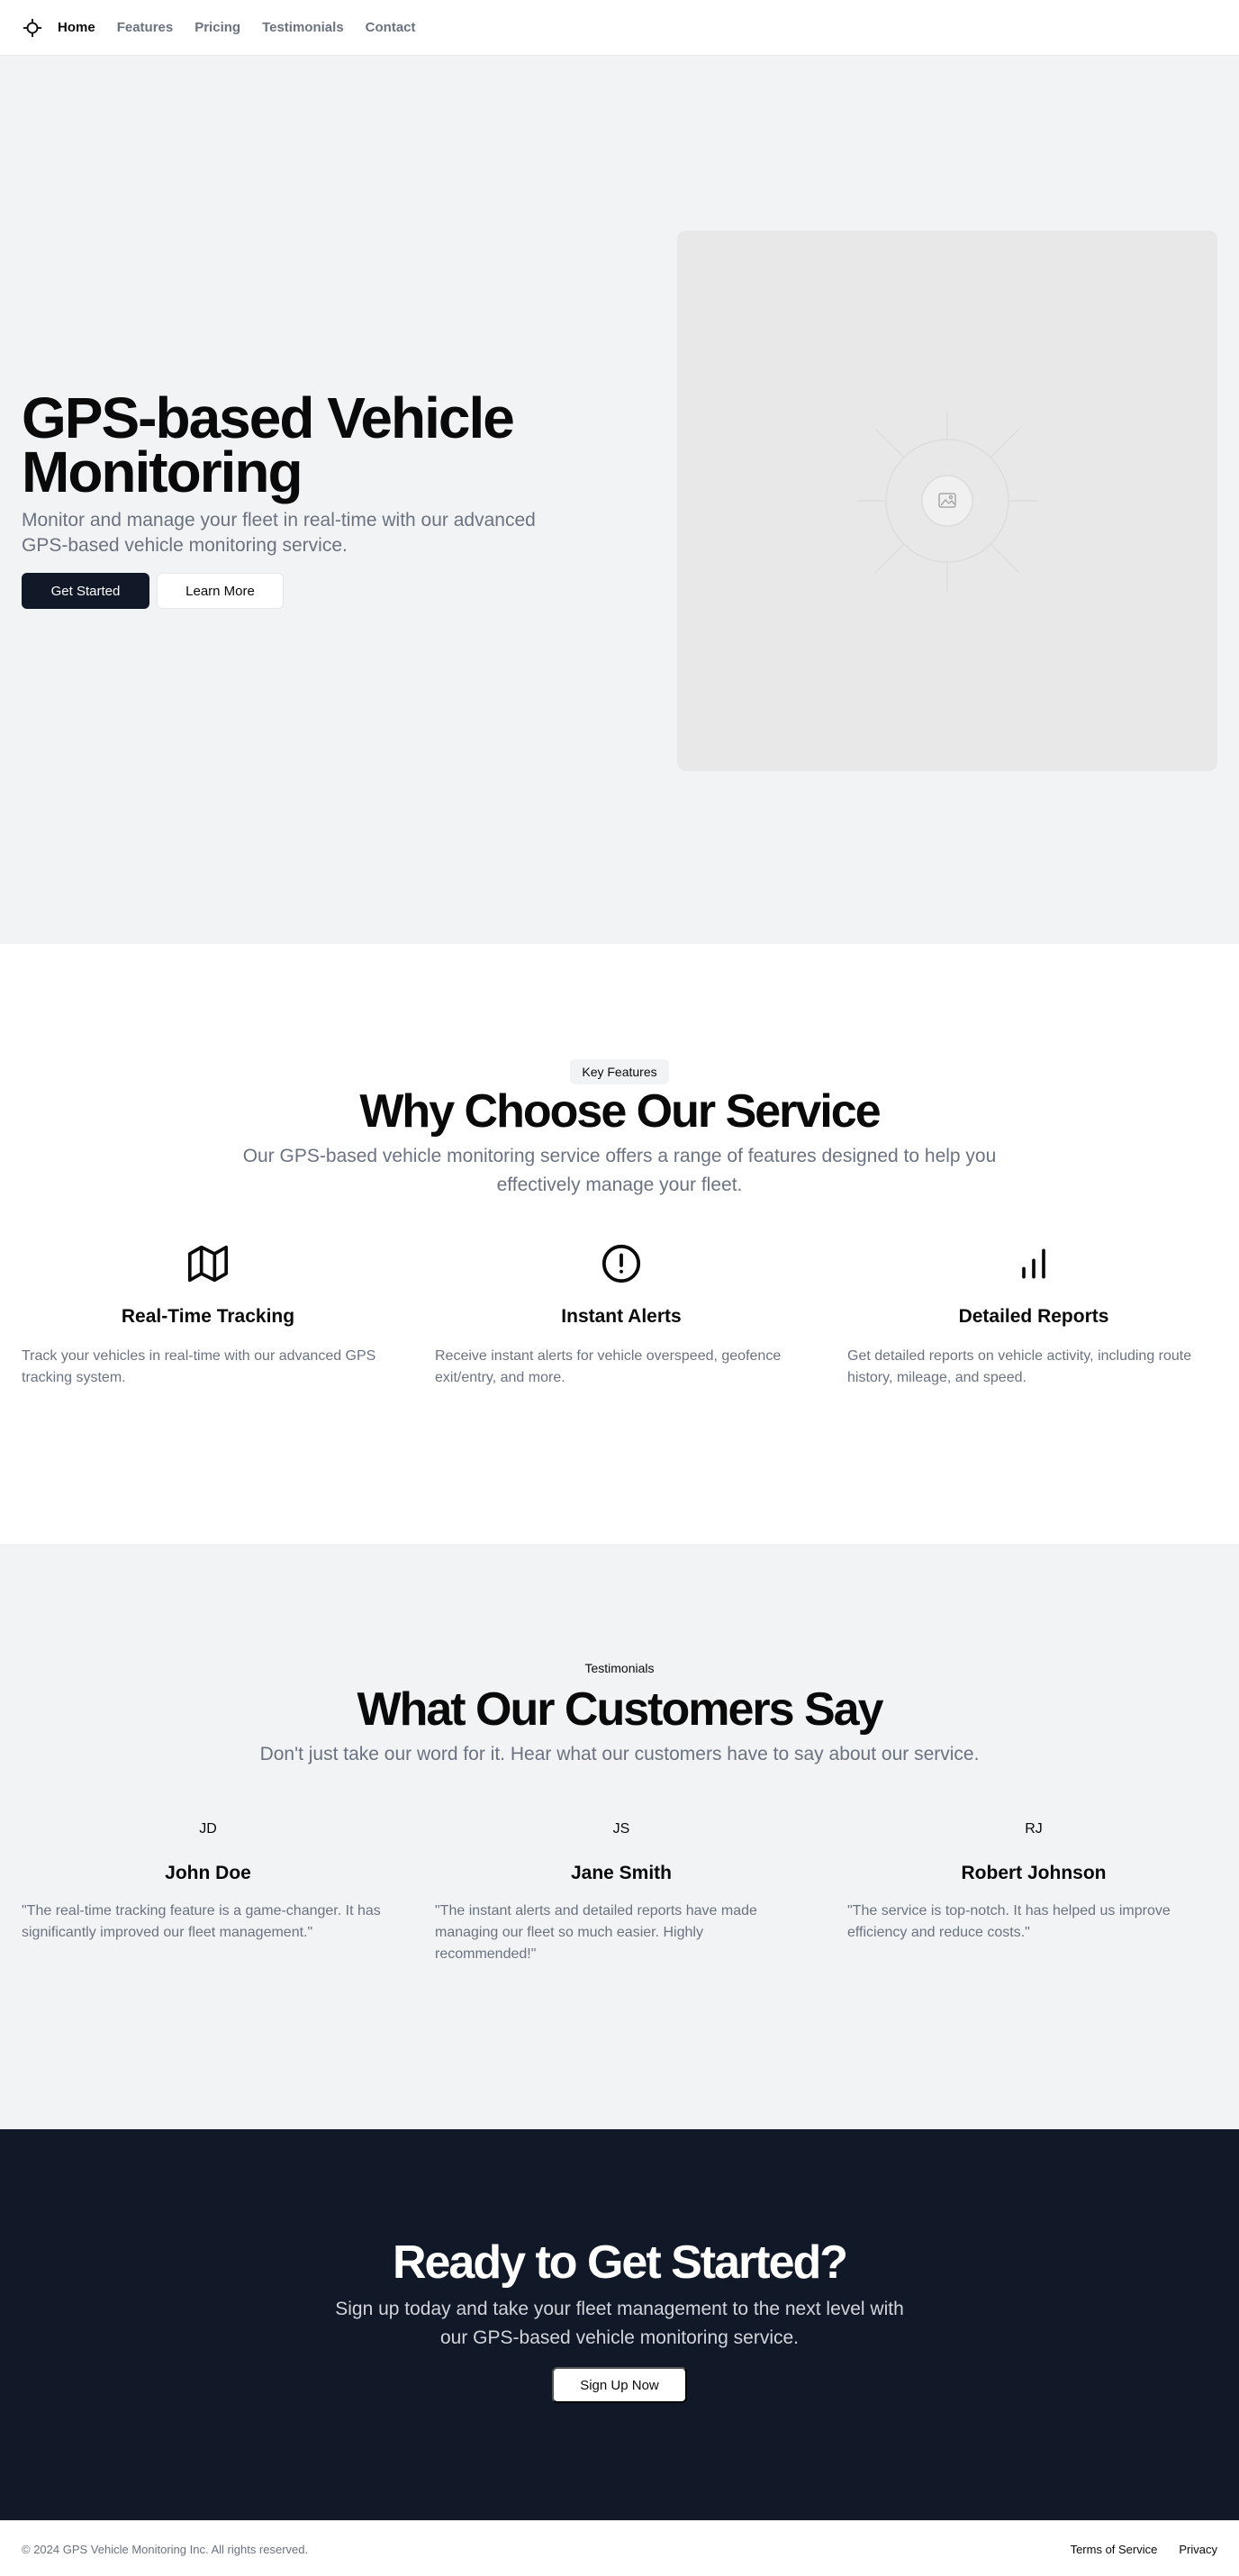 This screenshot has width=1239, height=2576. I want to click on feature-title: Real-Time Tracking, so click(208, 1316).